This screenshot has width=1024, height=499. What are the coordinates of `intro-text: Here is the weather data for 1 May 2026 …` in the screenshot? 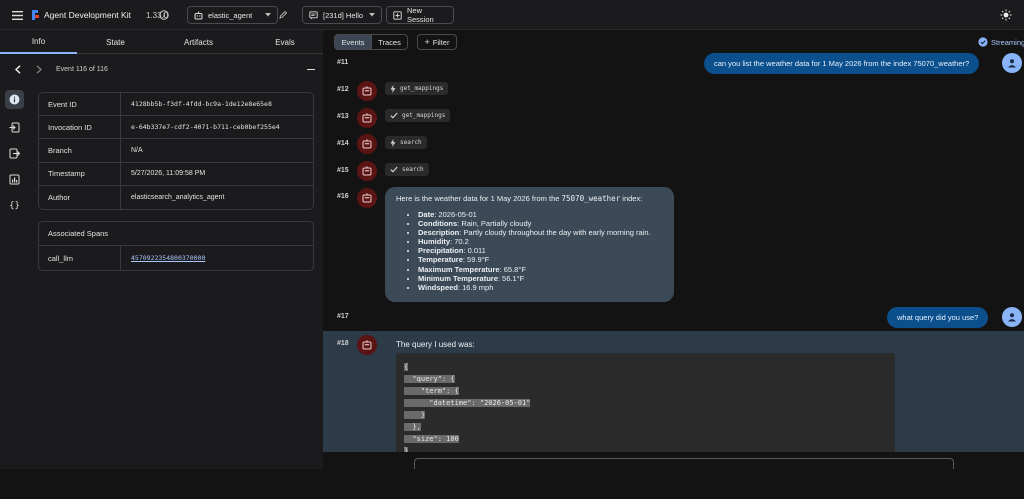 It's located at (479, 198).